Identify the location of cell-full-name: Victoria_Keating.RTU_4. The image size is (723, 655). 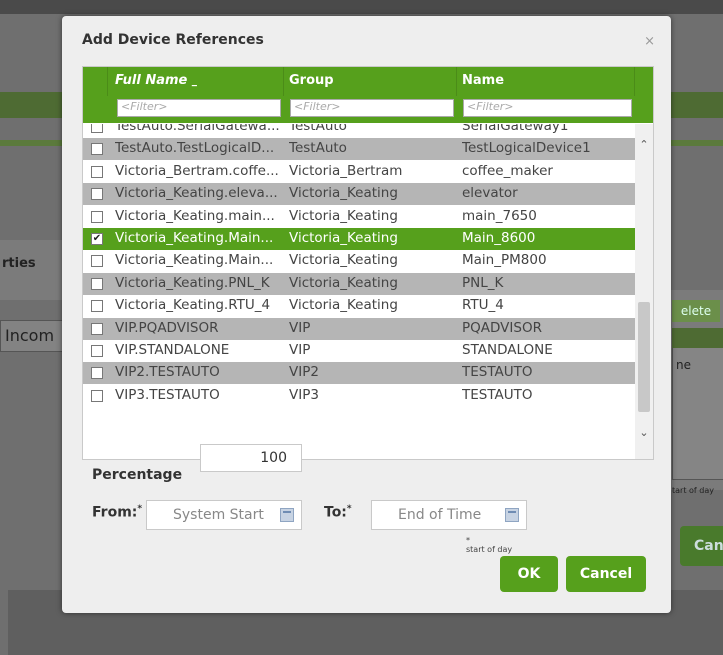
(193, 305).